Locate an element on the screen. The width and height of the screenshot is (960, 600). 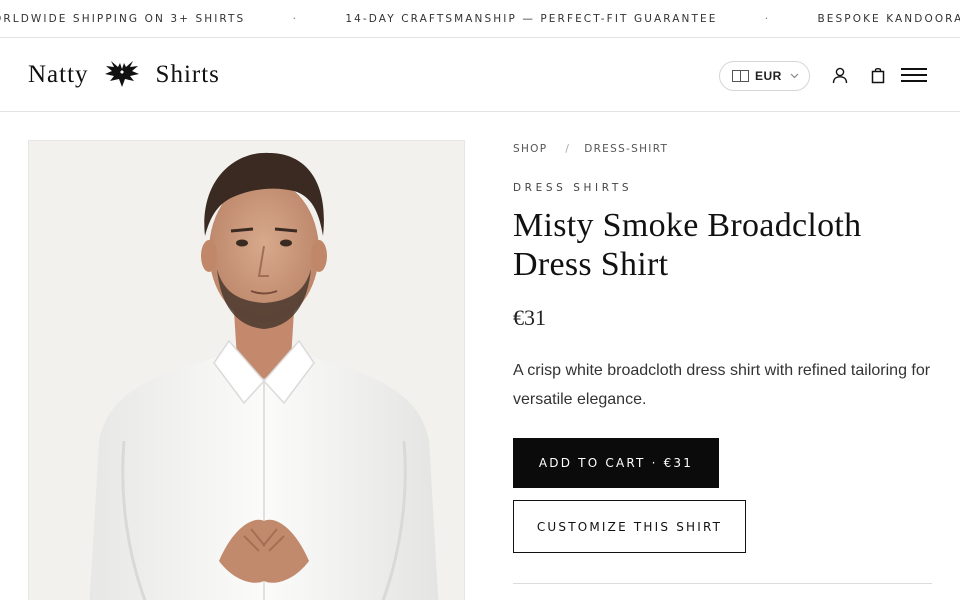
product-title: Misty Smoke Broadcloth Dress Shirt is located at coordinates (687, 245).